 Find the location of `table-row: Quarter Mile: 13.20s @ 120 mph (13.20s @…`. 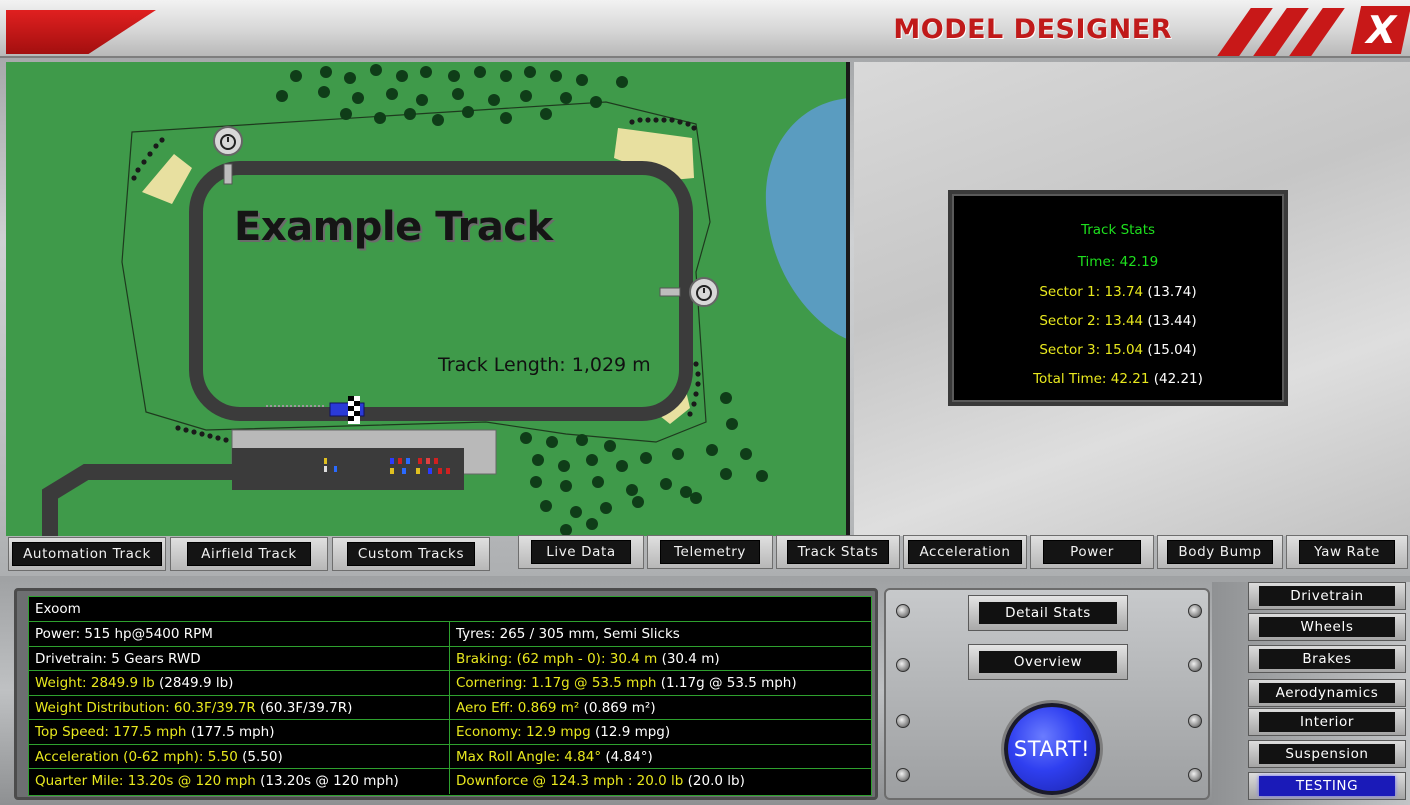

table-row: Quarter Mile: 13.20s @ 120 mph (13.20s @… is located at coordinates (450, 781).